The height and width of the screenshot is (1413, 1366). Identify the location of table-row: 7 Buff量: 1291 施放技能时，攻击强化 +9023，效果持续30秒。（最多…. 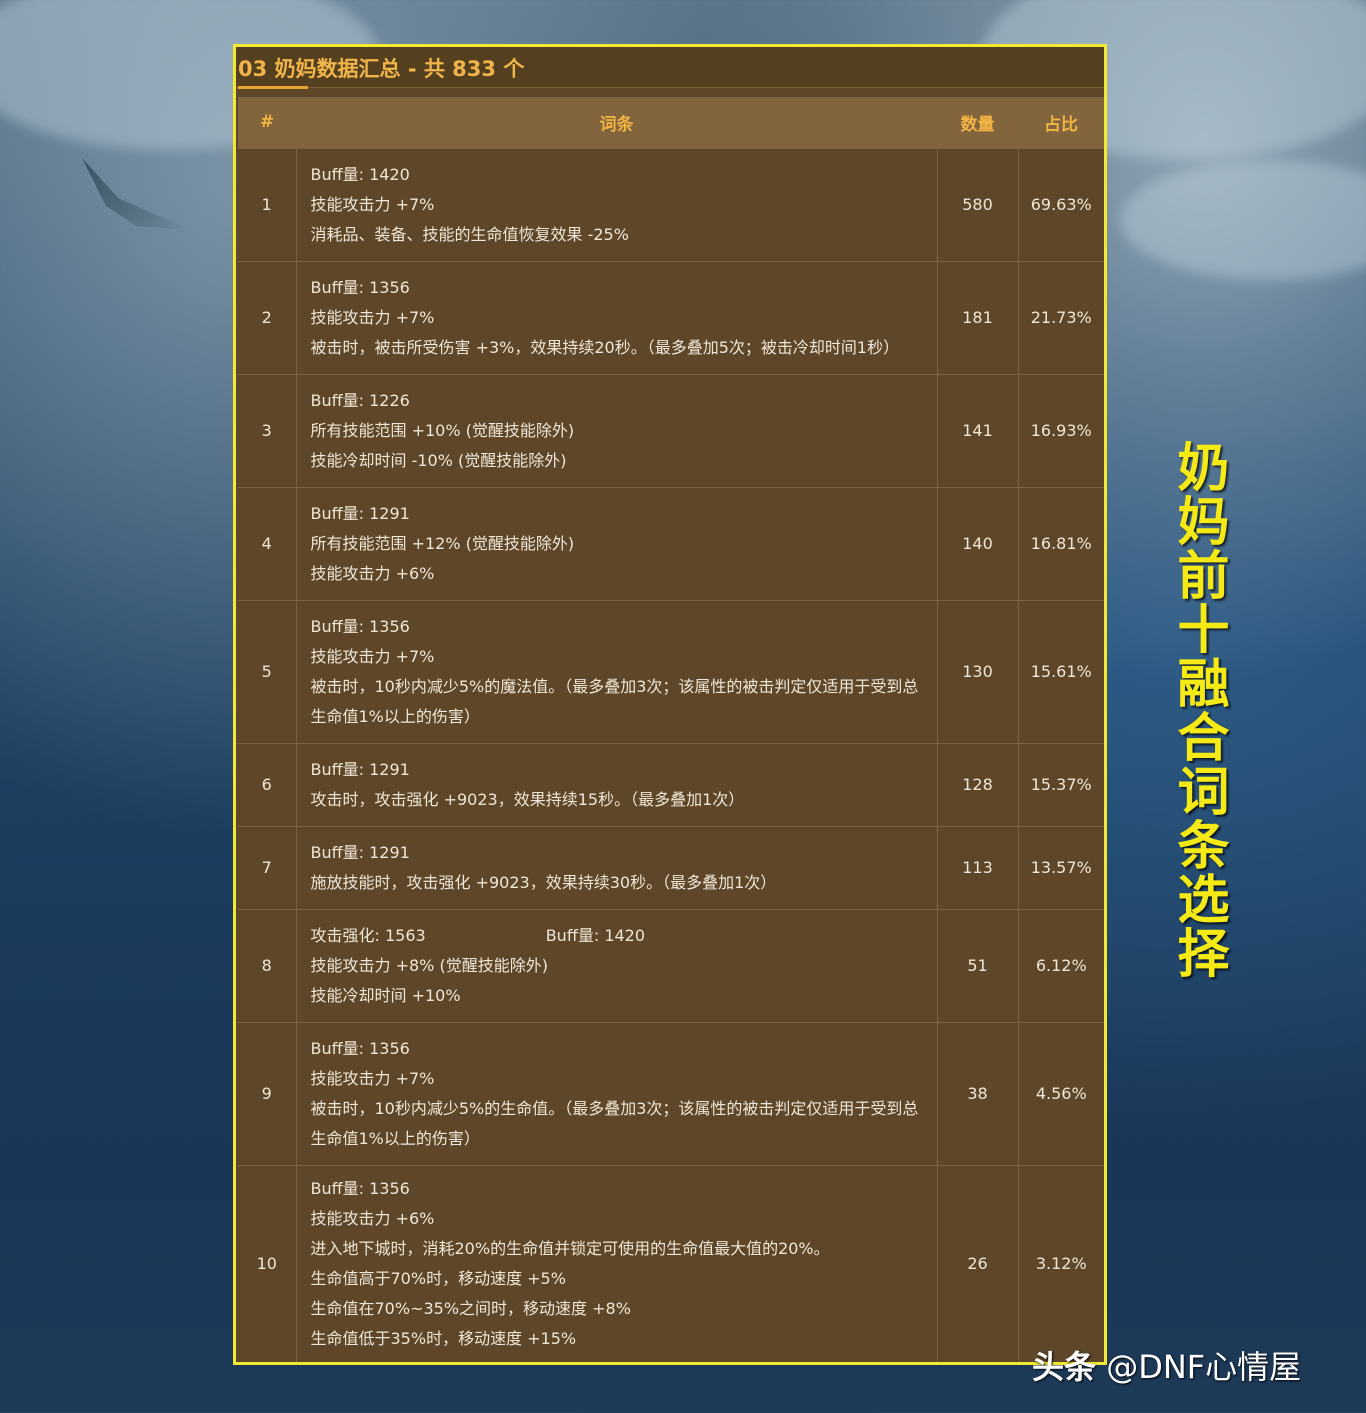
(671, 867).